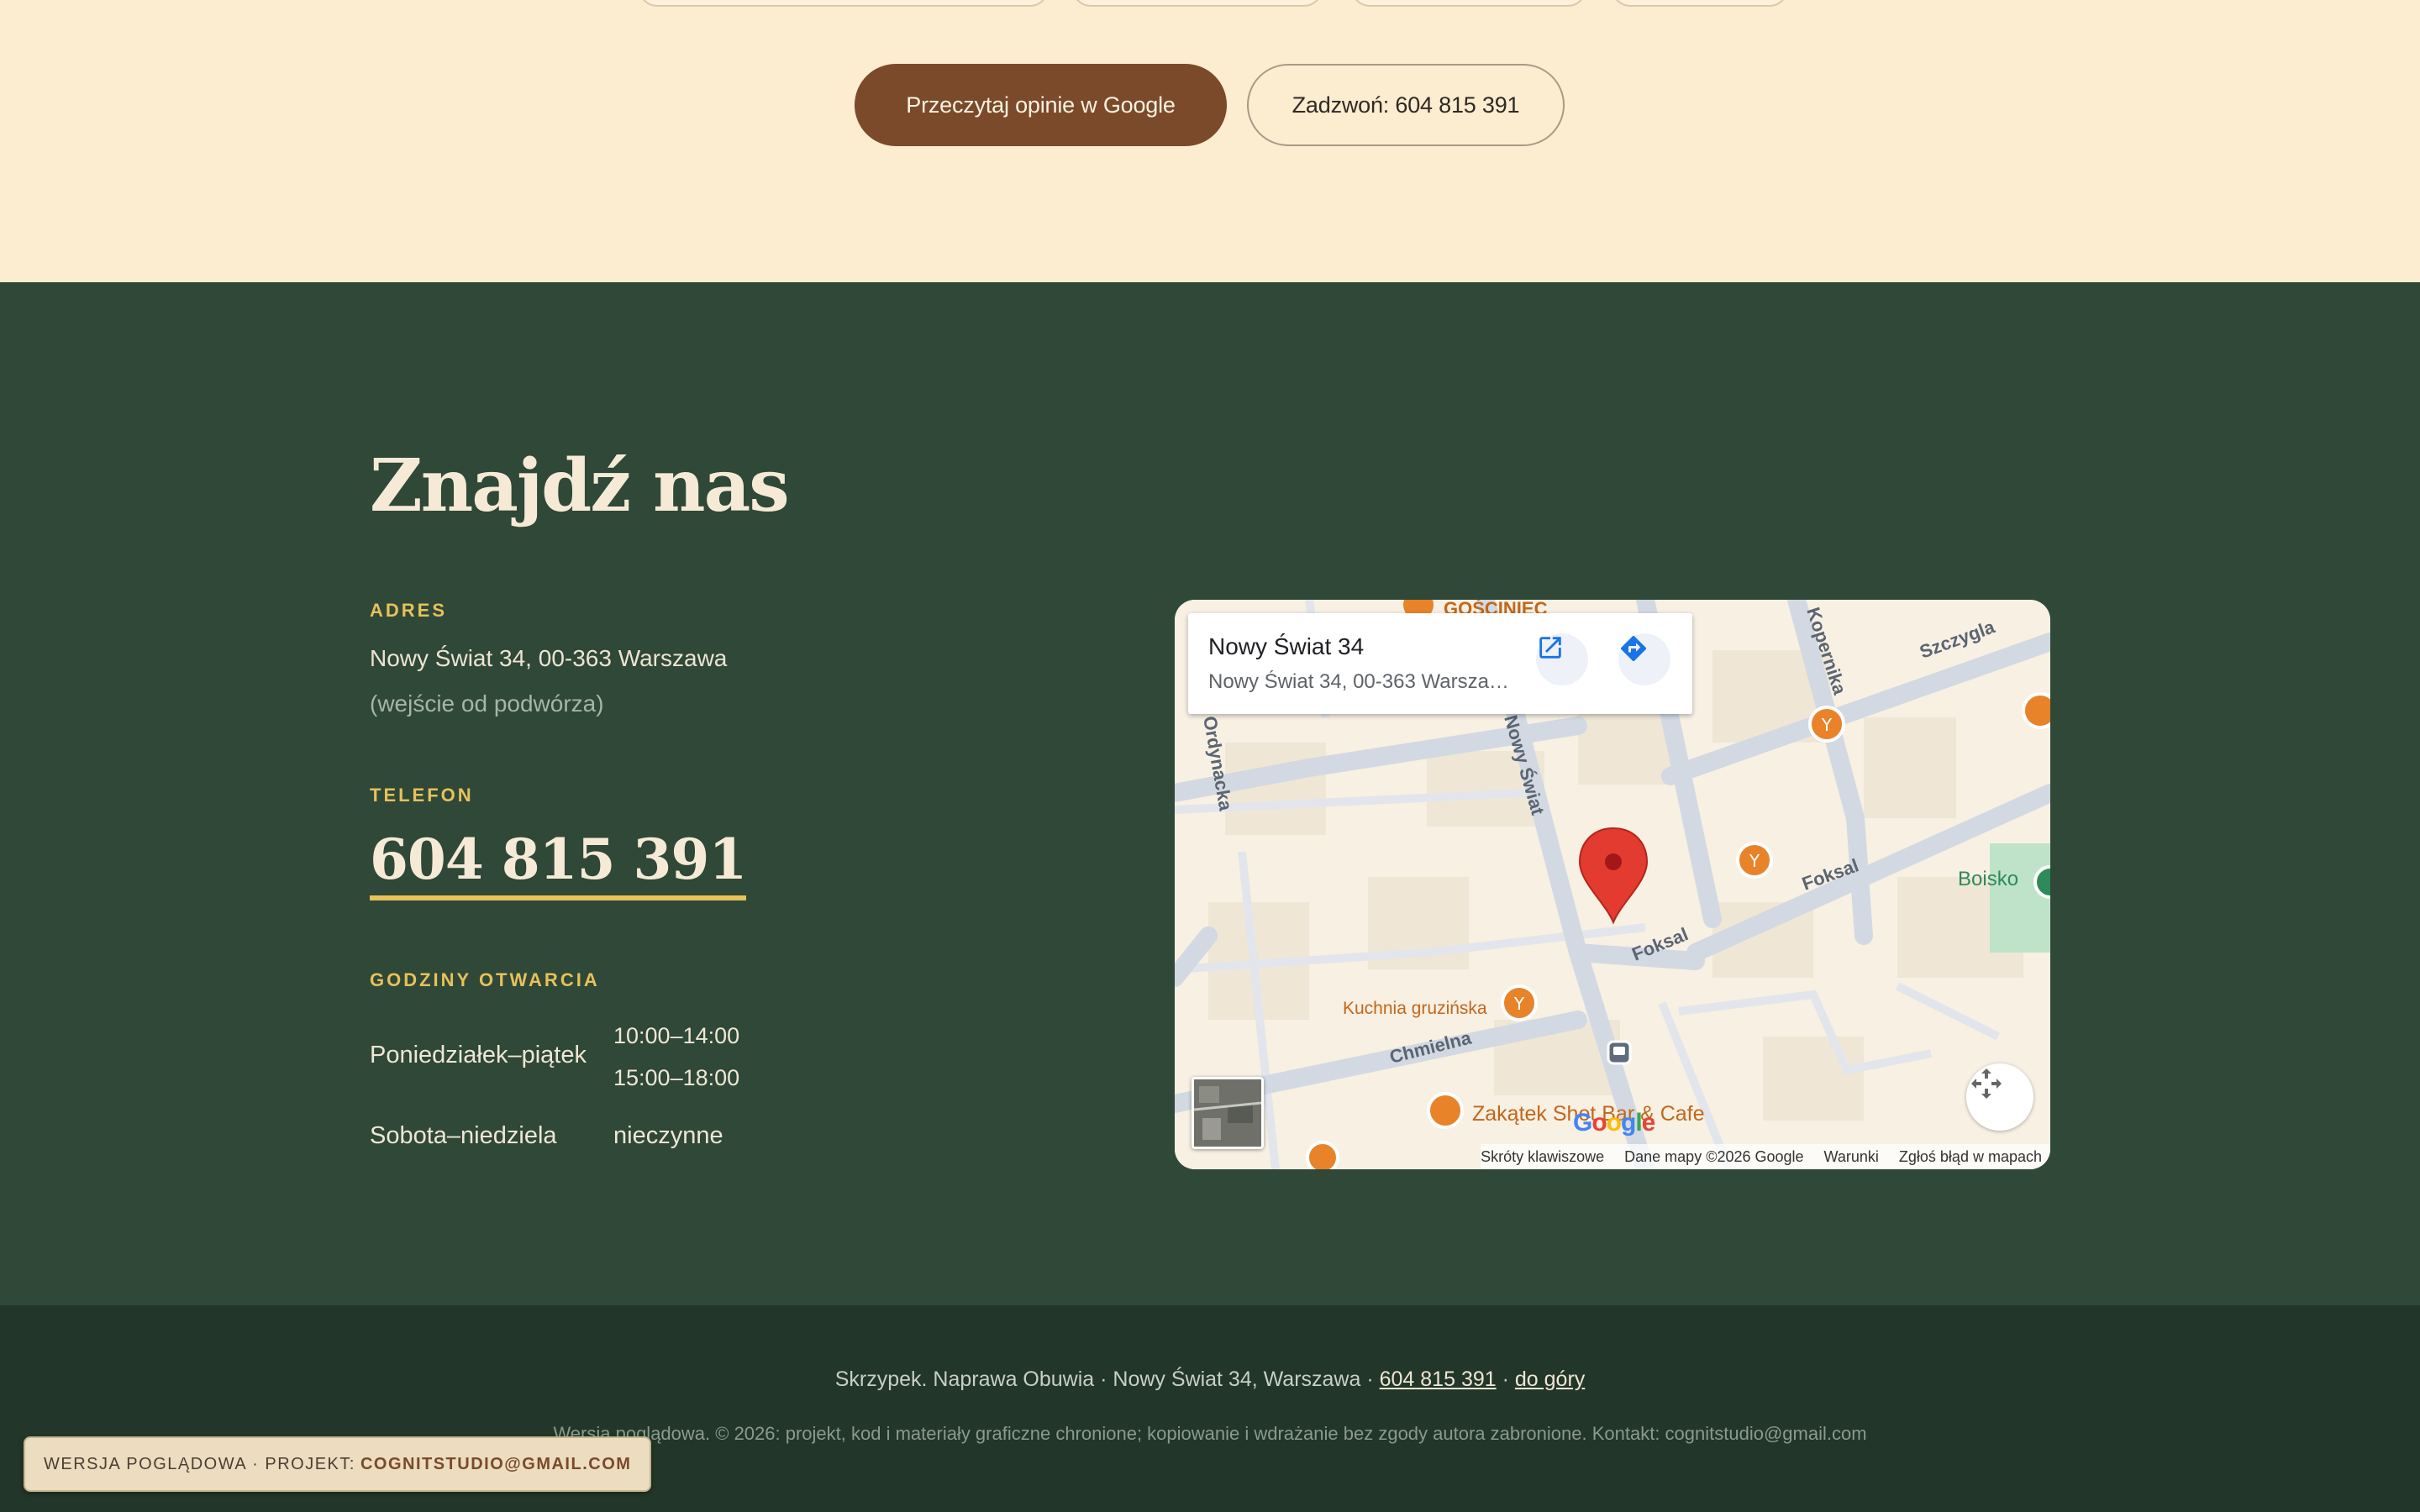 The width and height of the screenshot is (2420, 1512). What do you see at coordinates (487, 703) in the screenshot?
I see `address-note: (wejście od podwórza)` at bounding box center [487, 703].